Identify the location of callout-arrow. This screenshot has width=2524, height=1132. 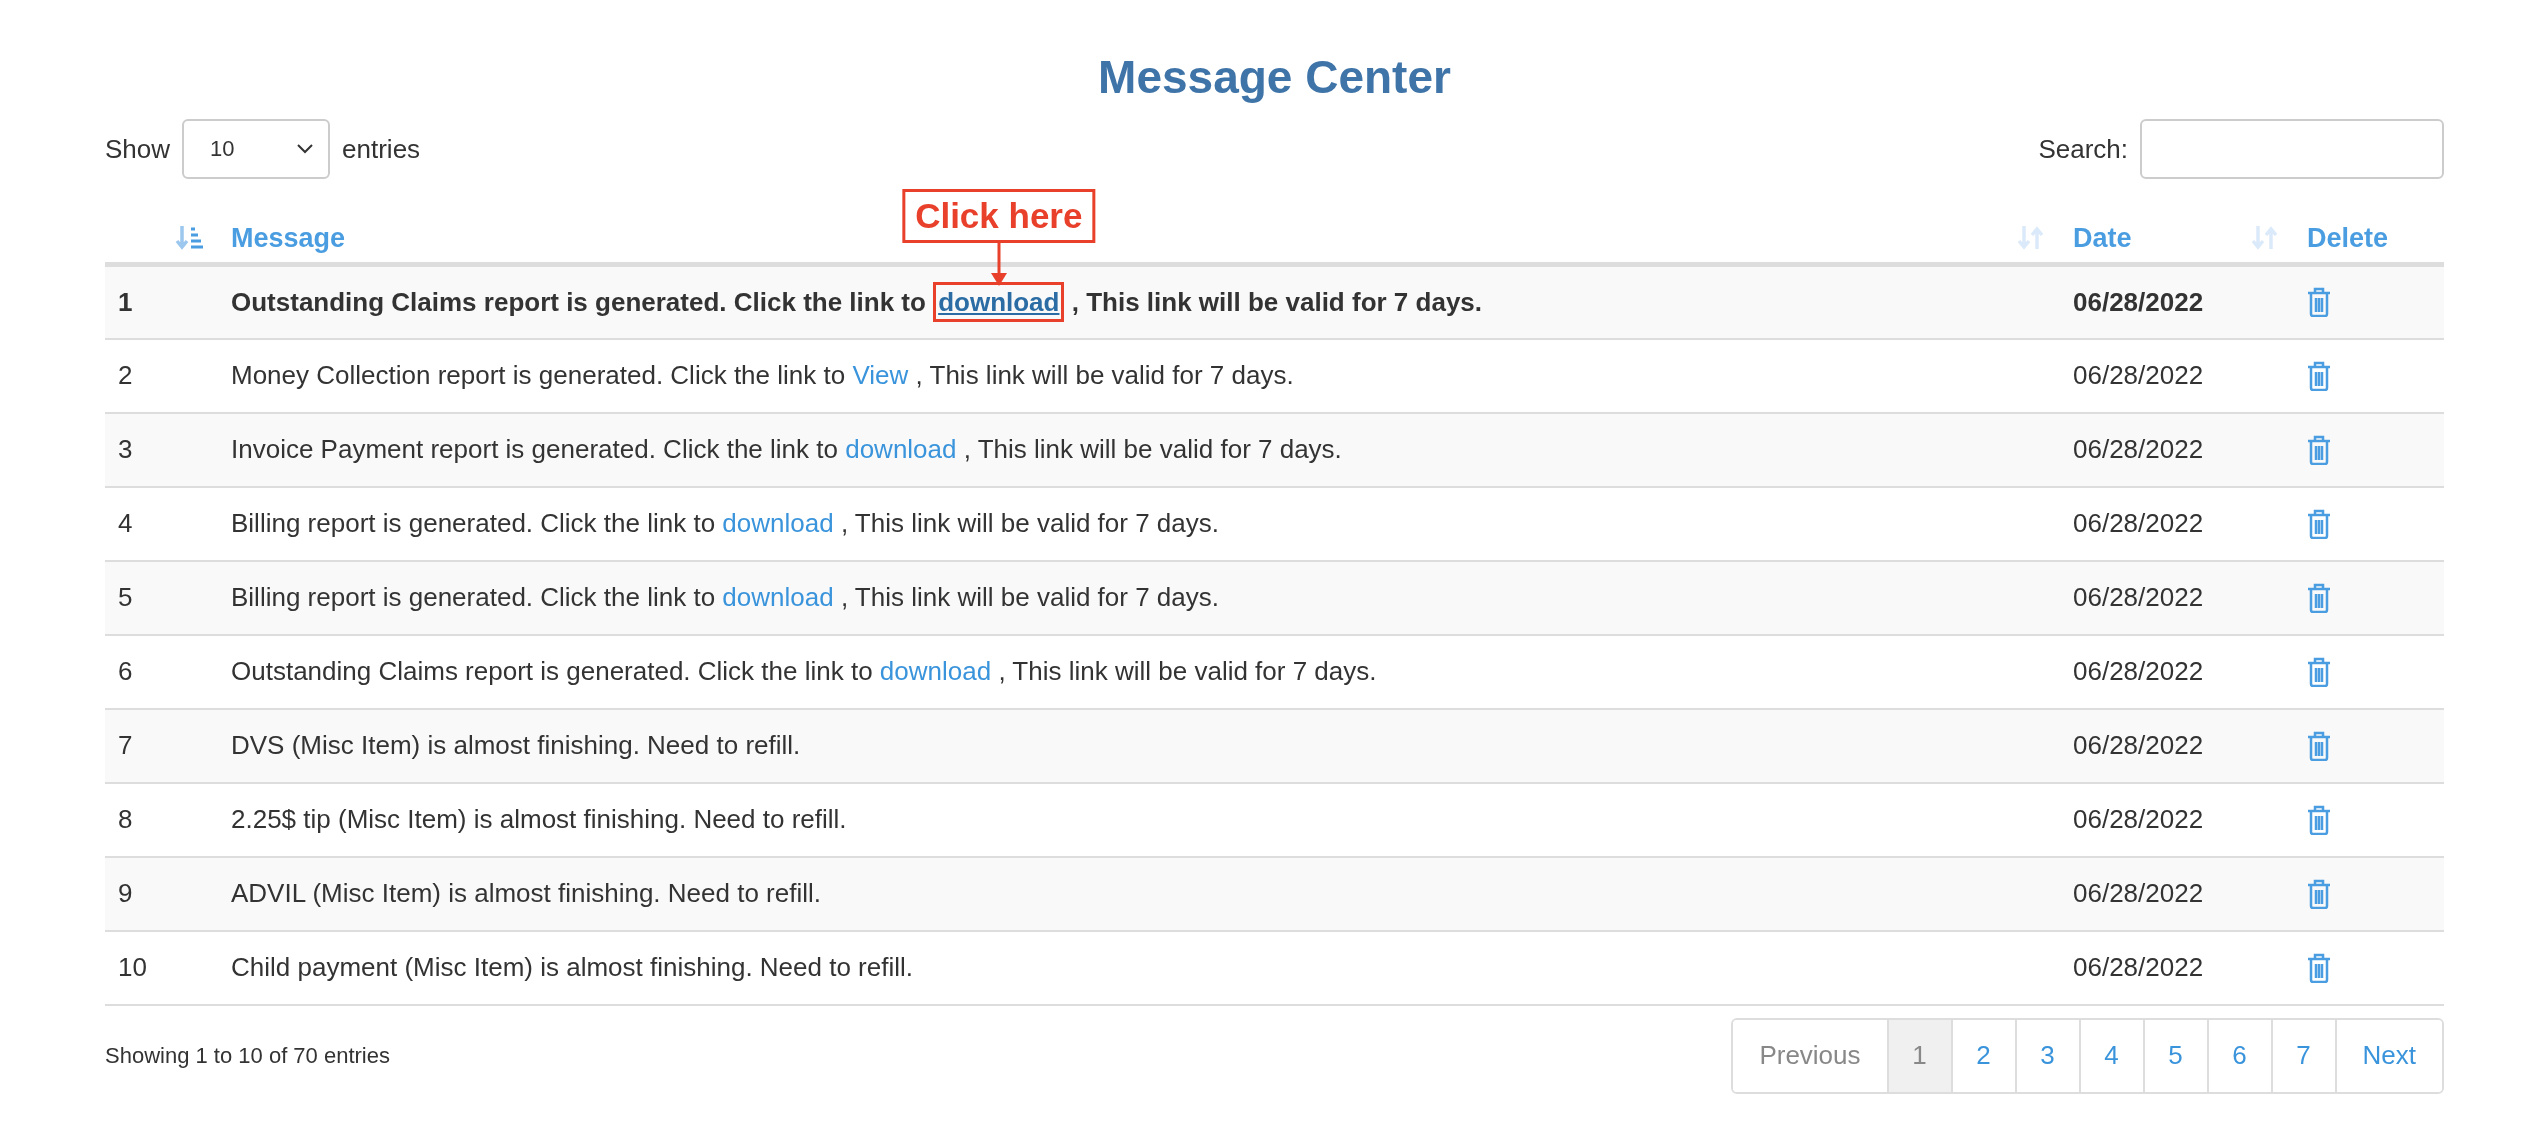
(998, 263).